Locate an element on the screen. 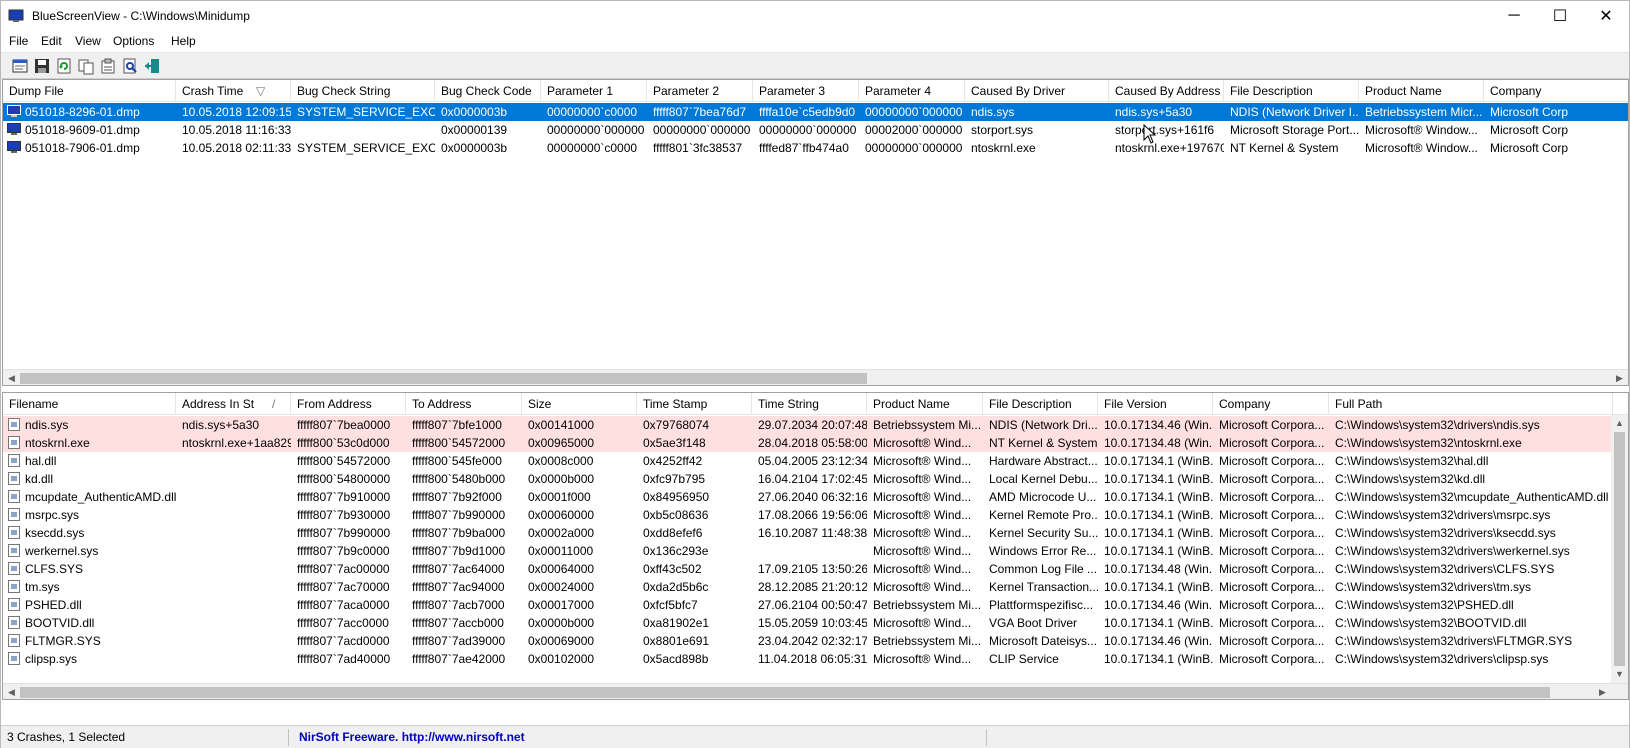 Image resolution: width=1630 pixels, height=748 pixels. cell-time-string: 27.06.2040 06:32:16 is located at coordinates (812, 497).